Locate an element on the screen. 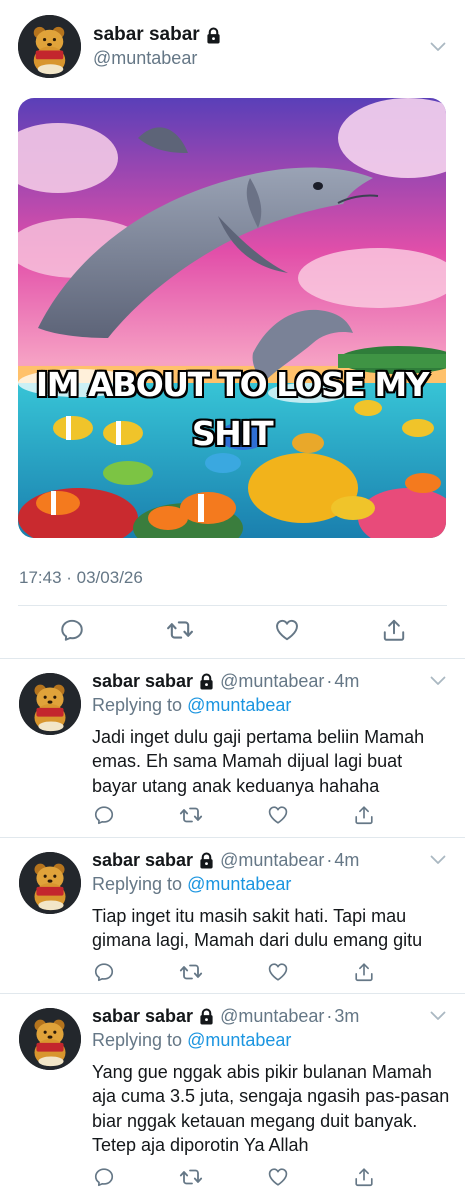 This screenshot has width=465, height=1200. tweet-timestamp: 17:43 · 03/03/26 is located at coordinates (81, 578).